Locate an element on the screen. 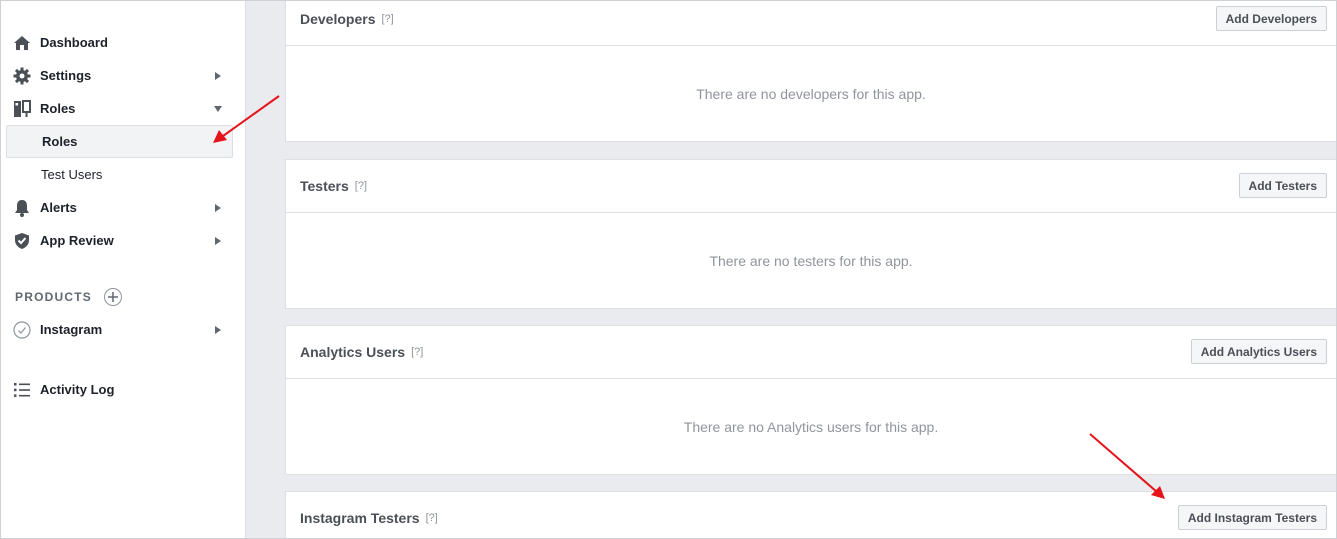 The width and height of the screenshot is (1337, 539). panel-title: Analytics Users is located at coordinates (353, 352).